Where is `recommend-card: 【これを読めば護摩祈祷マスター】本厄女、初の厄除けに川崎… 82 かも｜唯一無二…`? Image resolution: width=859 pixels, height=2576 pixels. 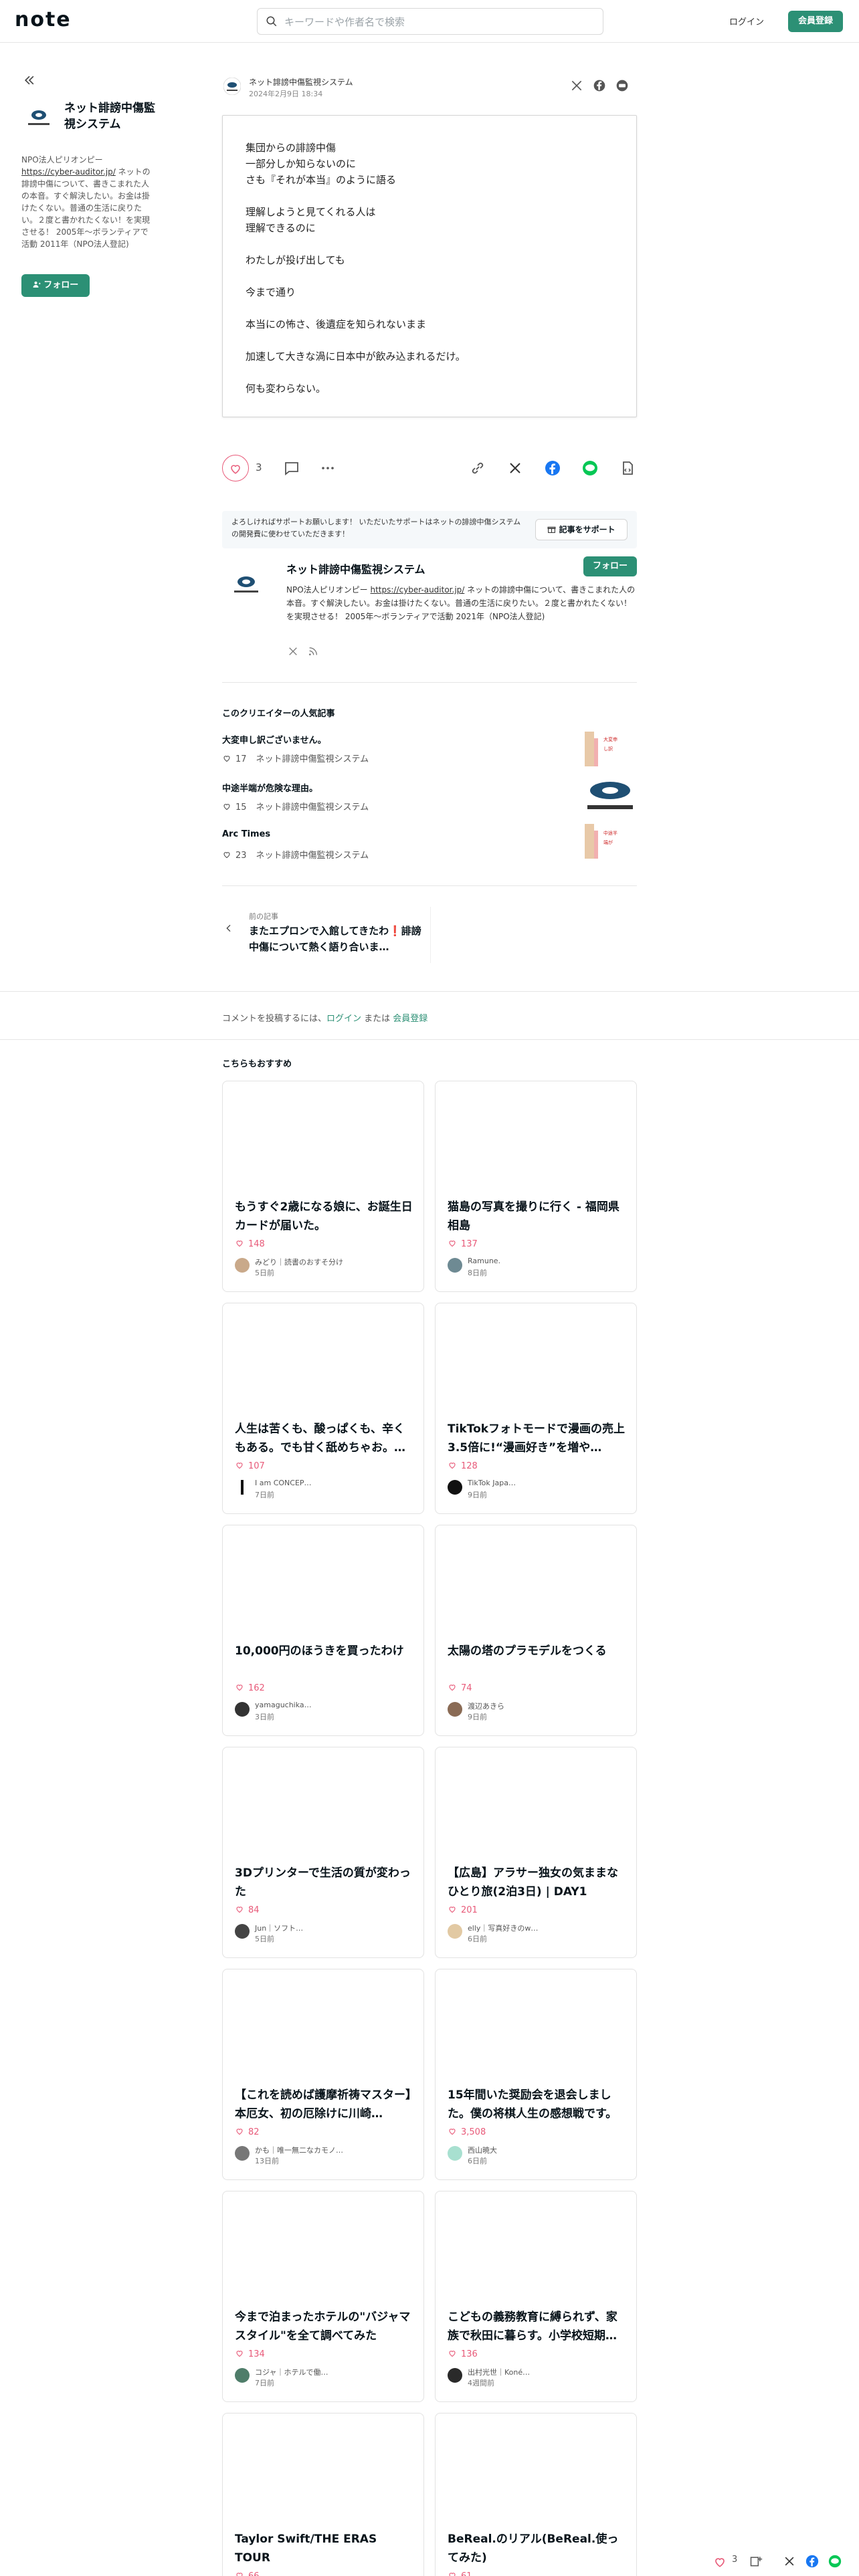 recommend-card: 【これを読めば護摩祈祷マスター】本厄女、初の厄除けに川崎… 82 かも｜唯一無二… is located at coordinates (323, 2074).